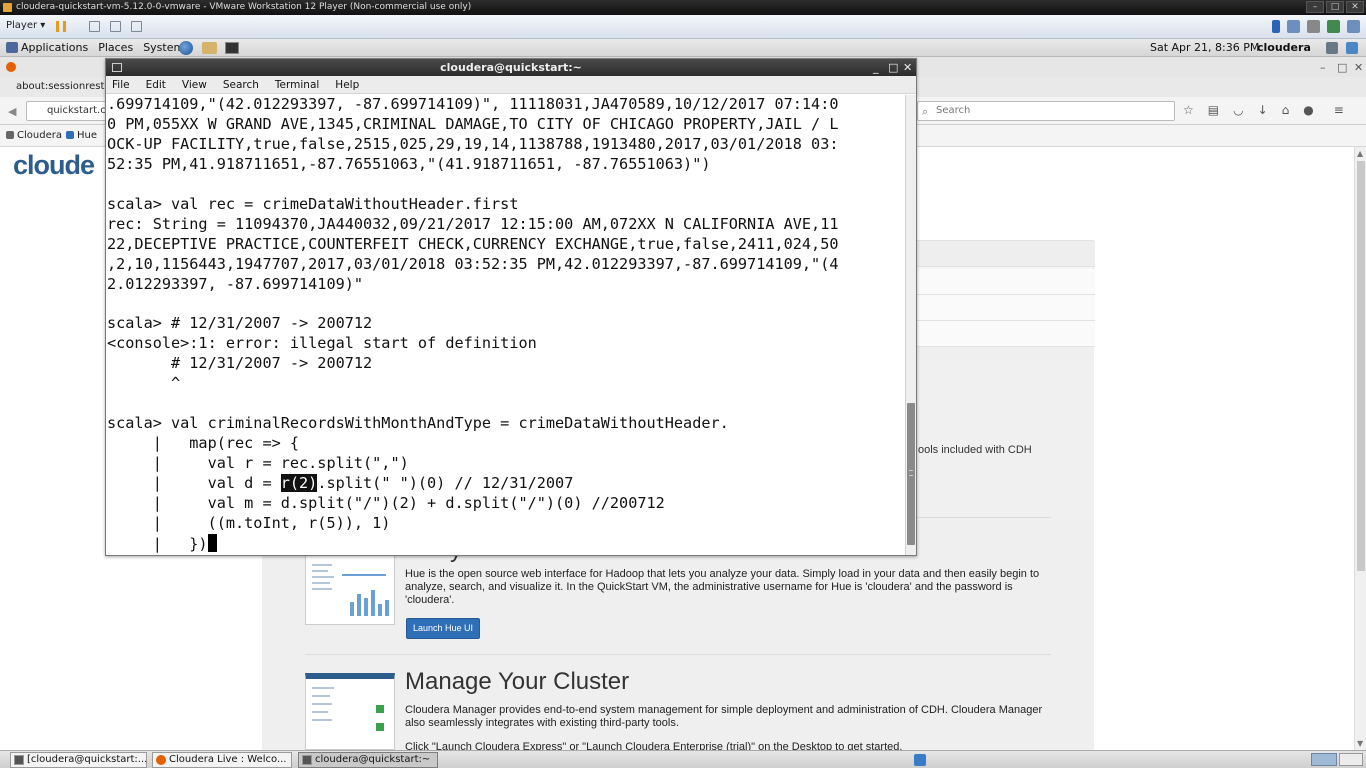  What do you see at coordinates (61, 26) in the screenshot?
I see `pause-icon` at bounding box center [61, 26].